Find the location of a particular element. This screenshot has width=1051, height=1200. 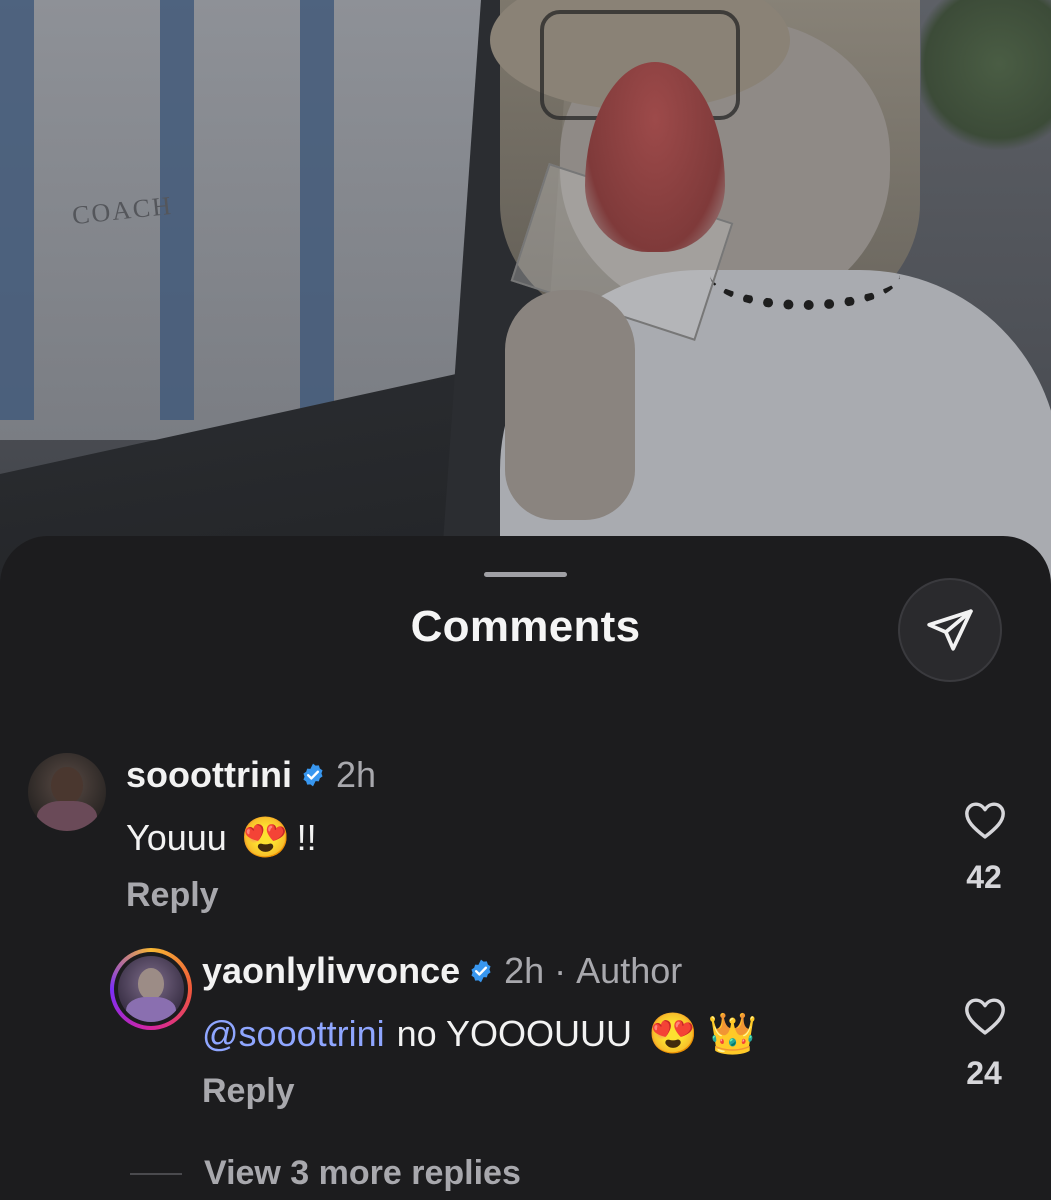

comment-text-suffix: !! is located at coordinates (306, 837).